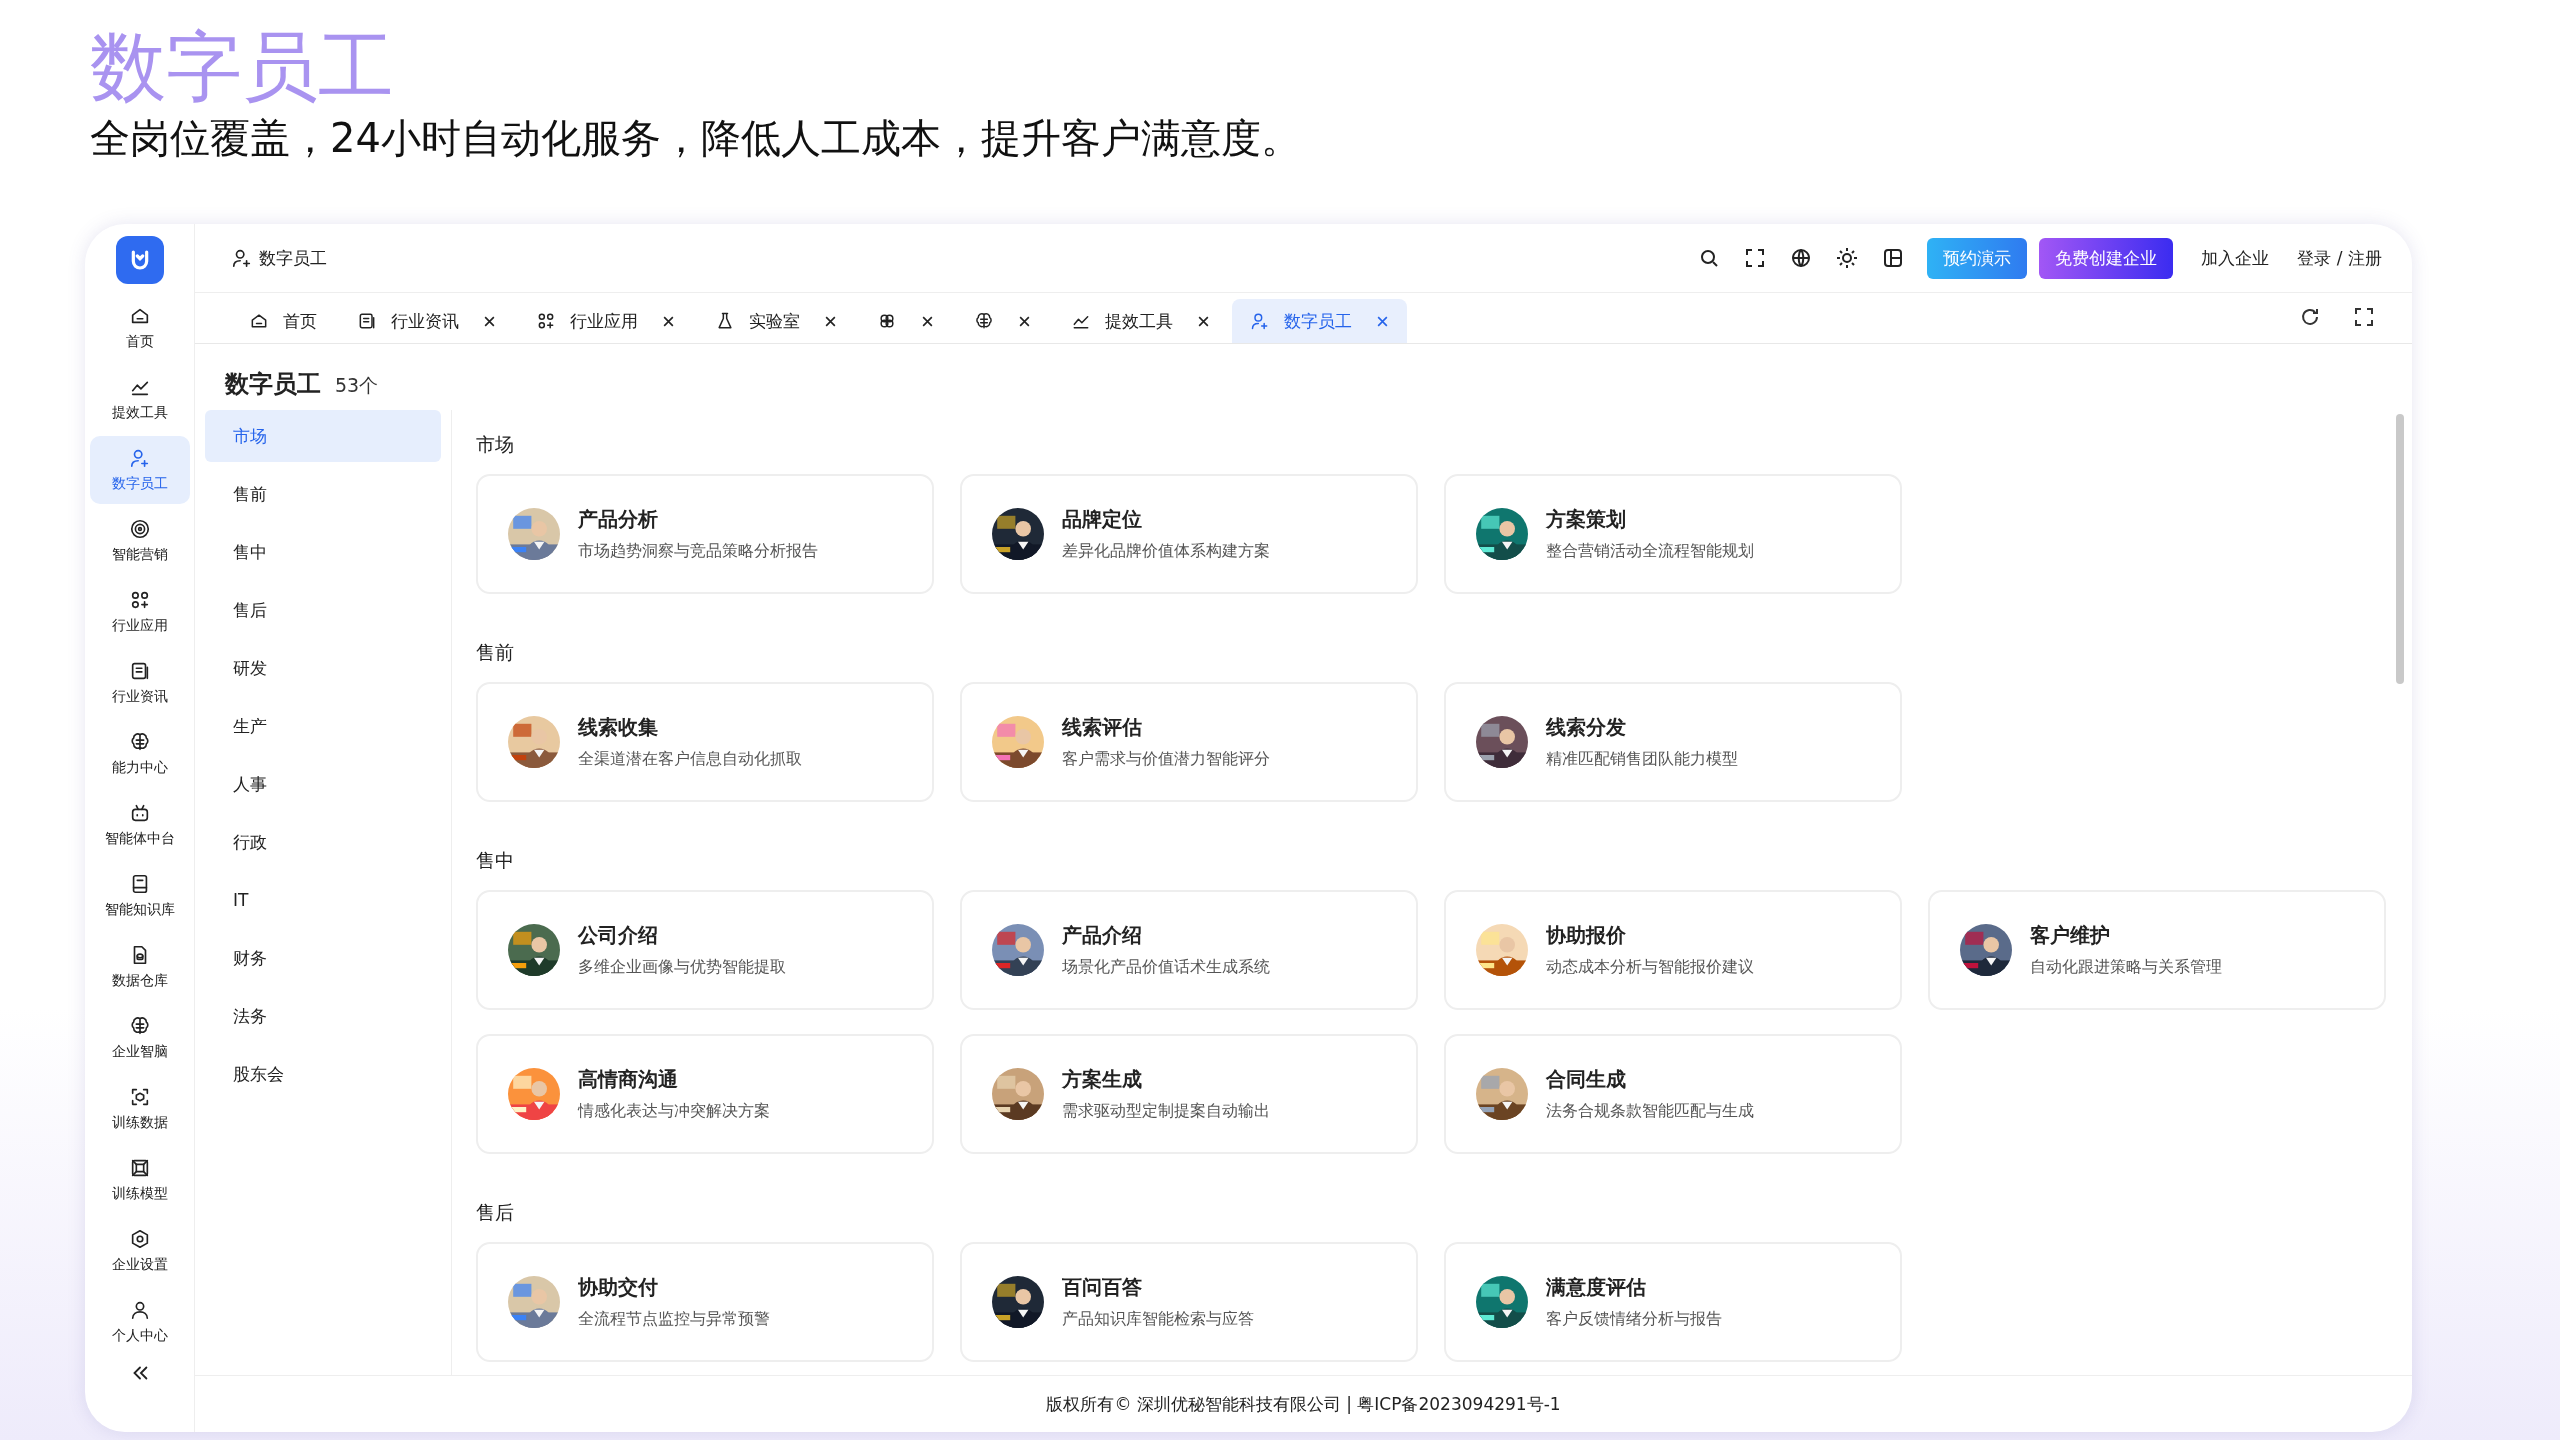 The image size is (2560, 1440). I want to click on employee-card: 客户维护 自动化跟进策略与关系管理, so click(2157, 950).